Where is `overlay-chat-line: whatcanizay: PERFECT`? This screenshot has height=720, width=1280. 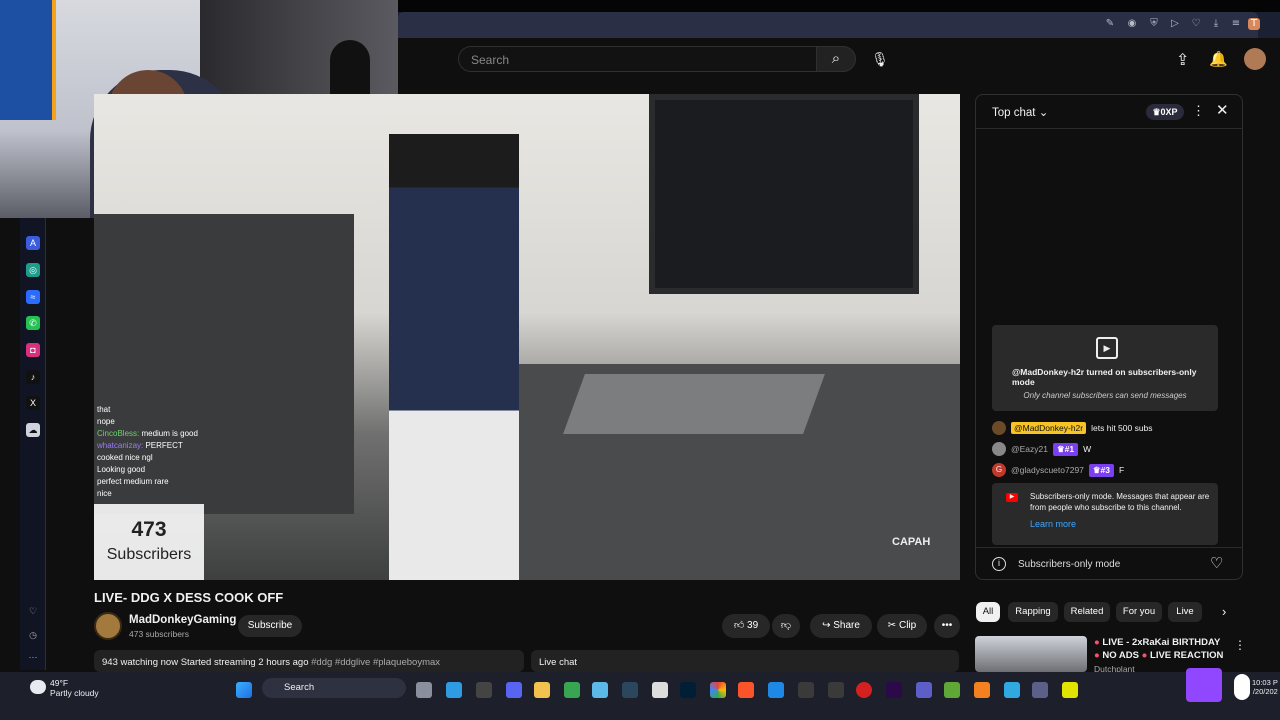
overlay-chat-line: whatcanizay: PERFECT is located at coordinates (174, 446).